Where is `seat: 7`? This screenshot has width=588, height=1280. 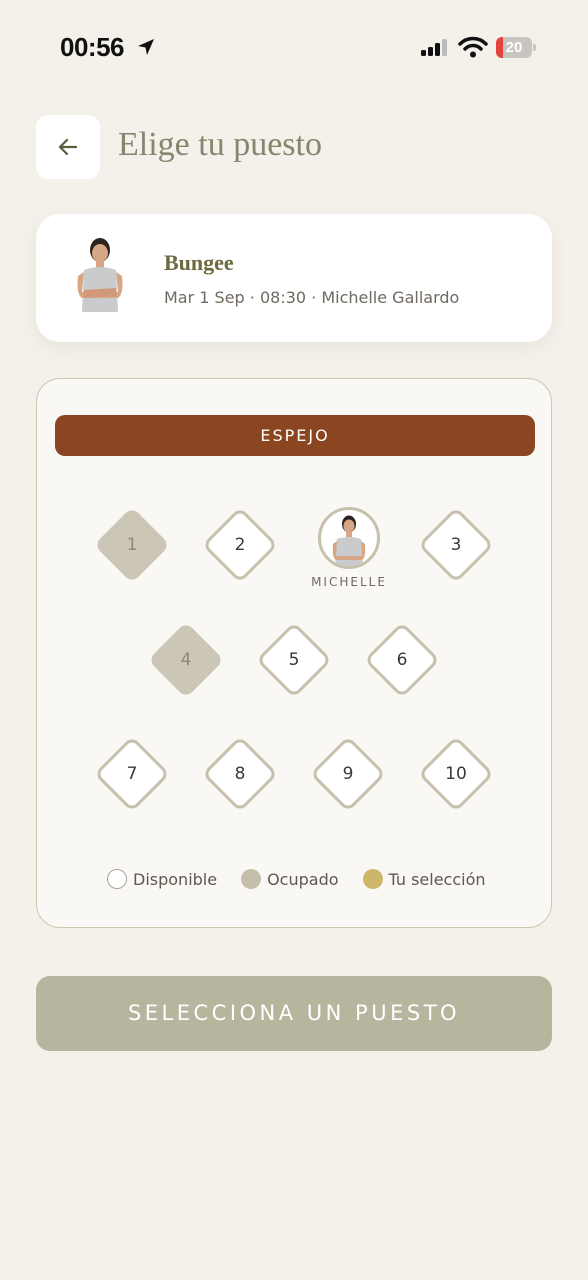
seat: 7 is located at coordinates (132, 774).